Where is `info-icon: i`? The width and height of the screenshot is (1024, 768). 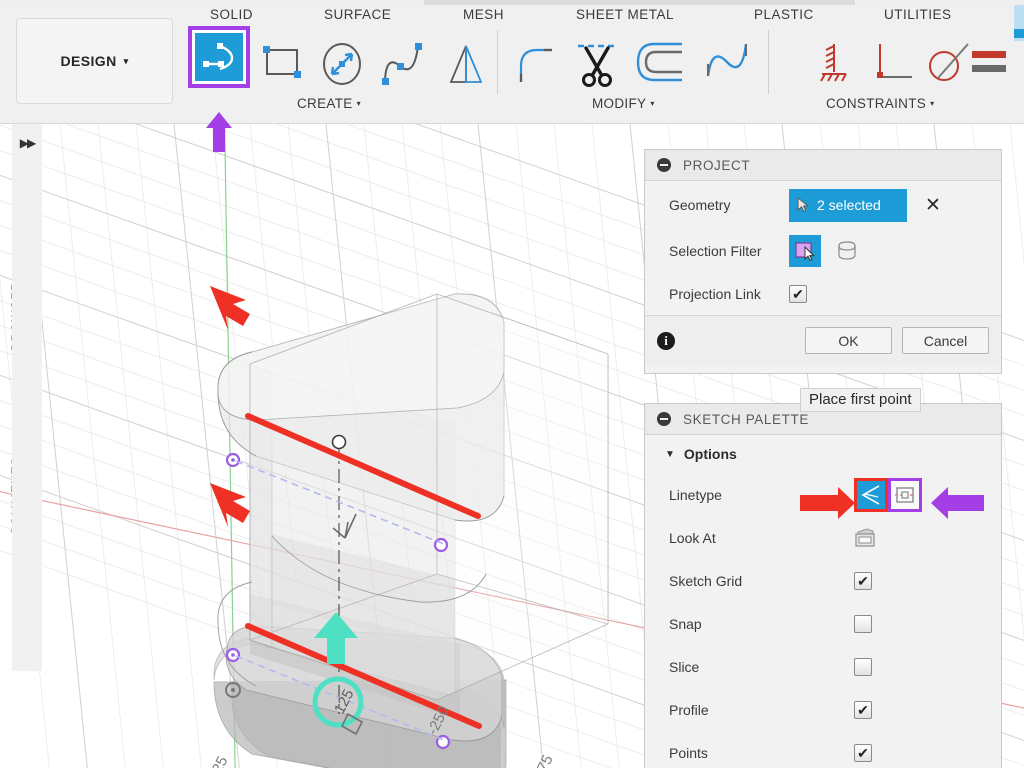
info-icon: i is located at coordinates (666, 340).